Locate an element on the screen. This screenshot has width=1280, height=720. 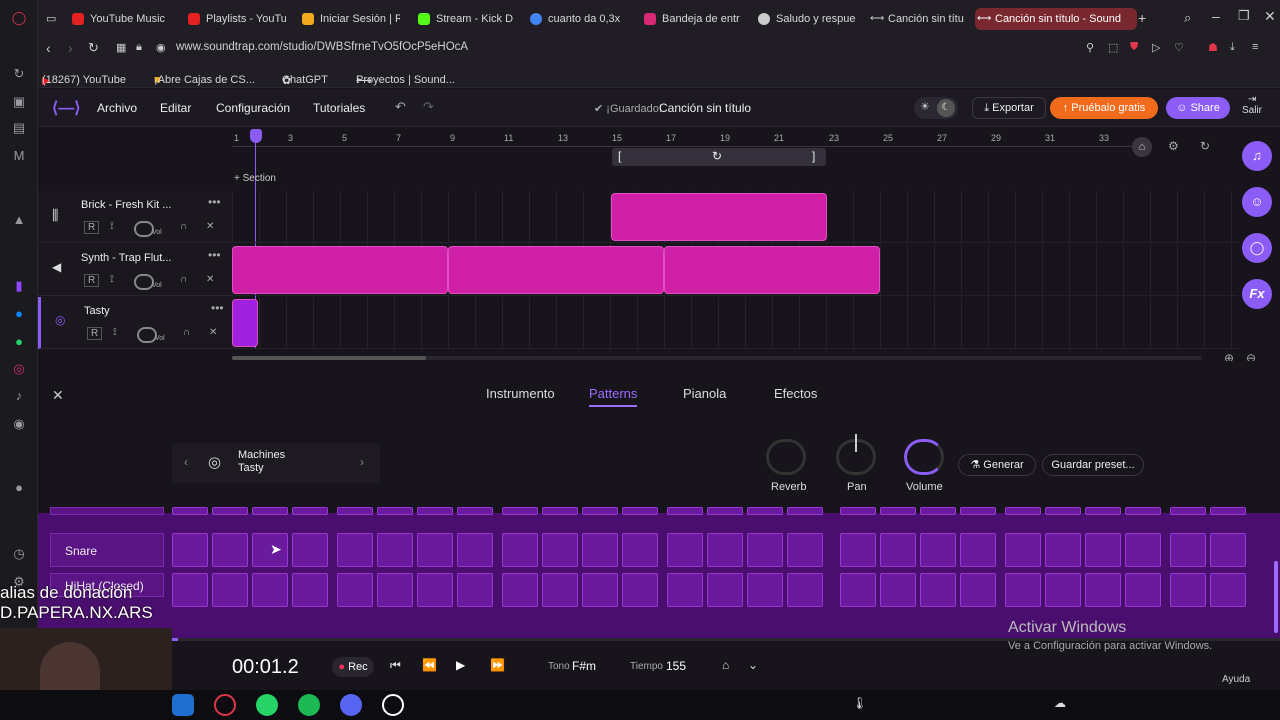
menu-configuracion: Configuración is located at coordinates (253, 108).